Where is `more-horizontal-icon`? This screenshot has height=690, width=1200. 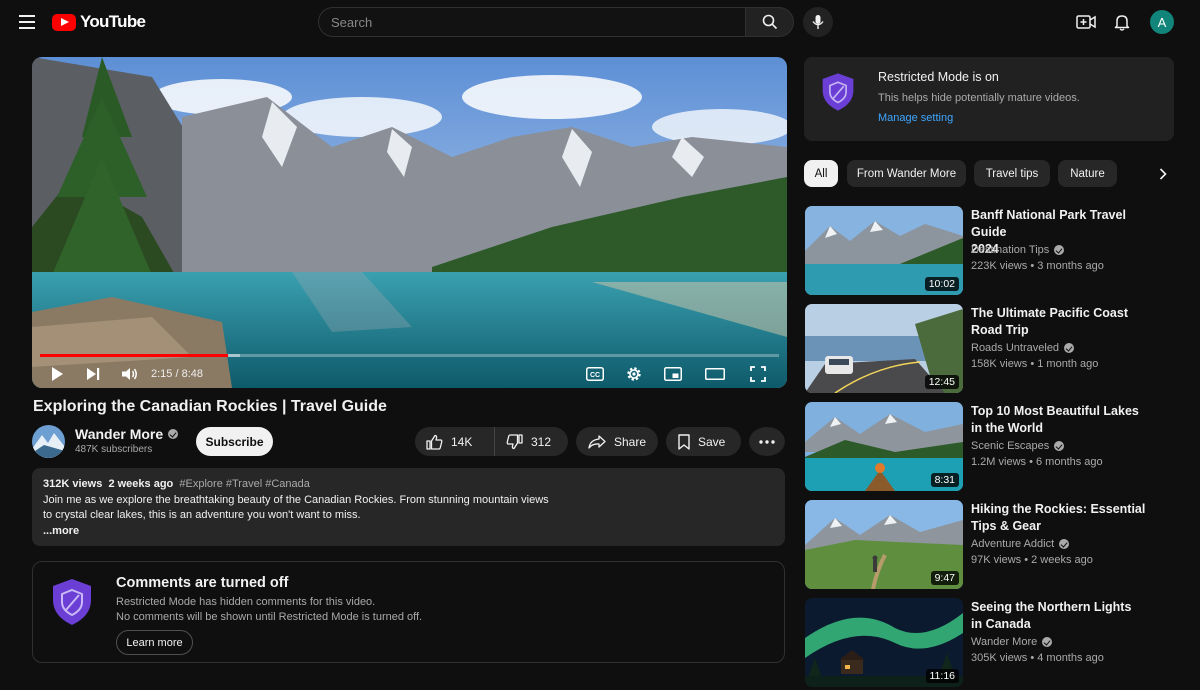 more-horizontal-icon is located at coordinates (767, 441).